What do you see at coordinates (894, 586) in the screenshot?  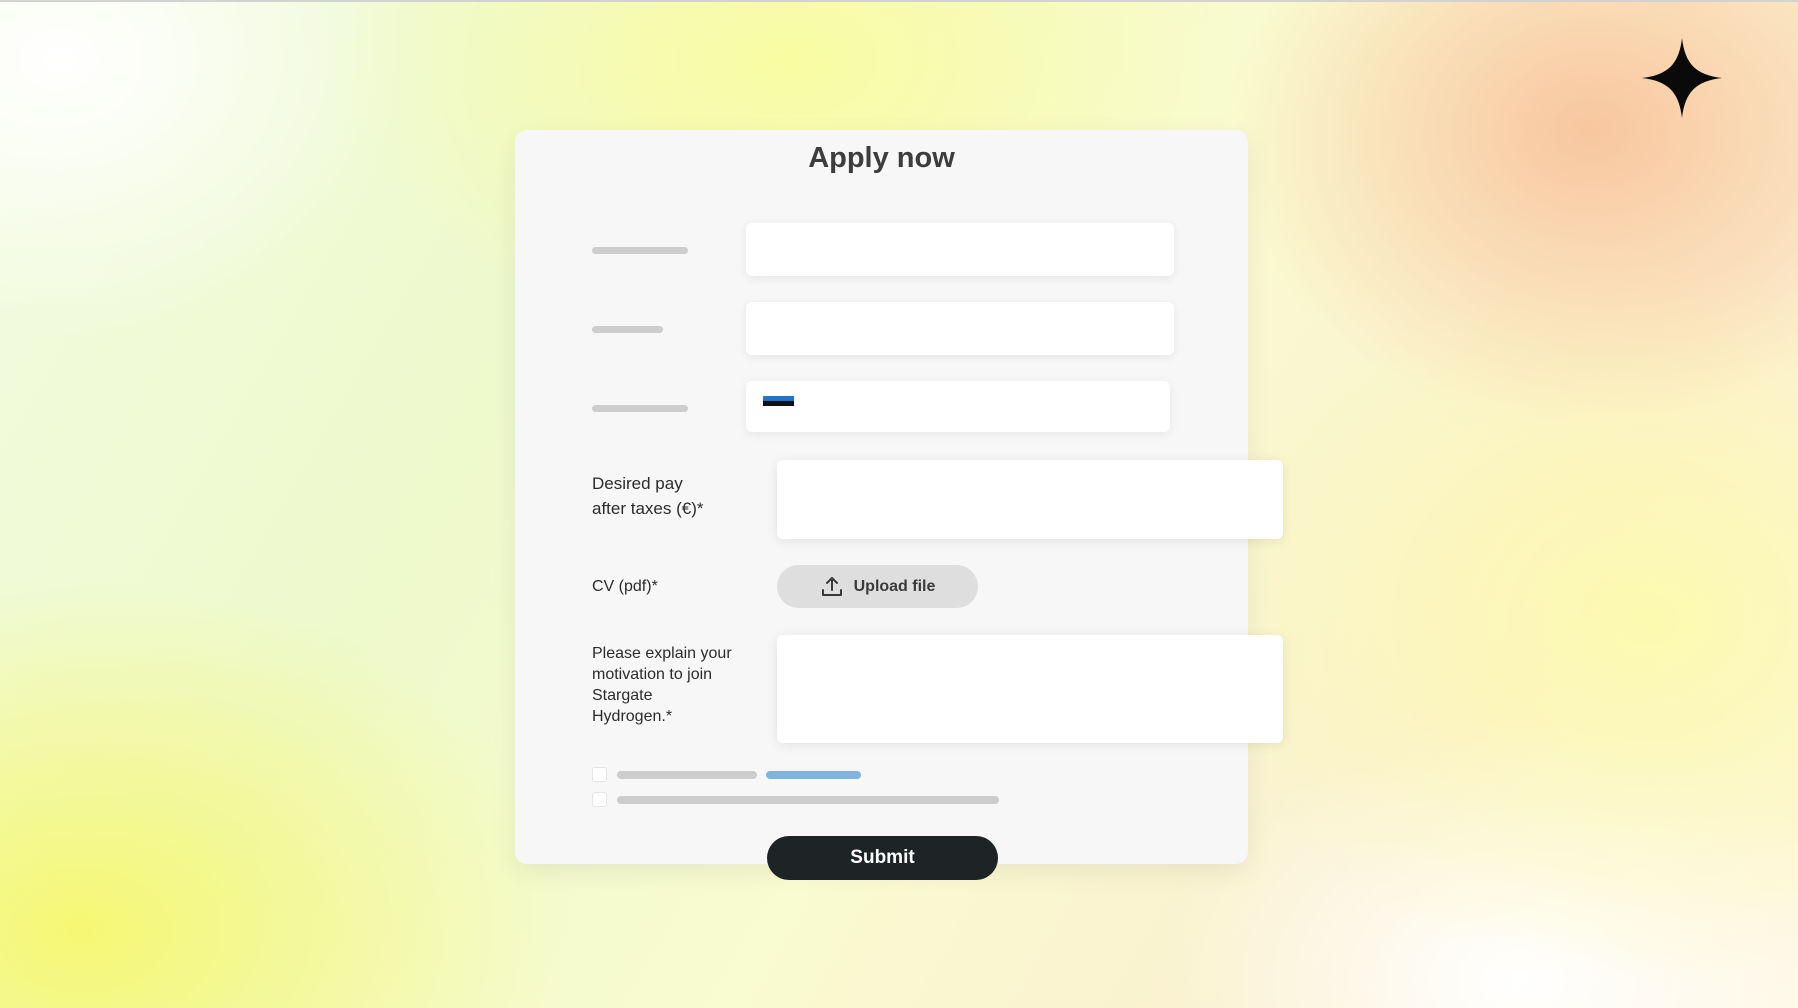 I see `upload-file-label: Upload file` at bounding box center [894, 586].